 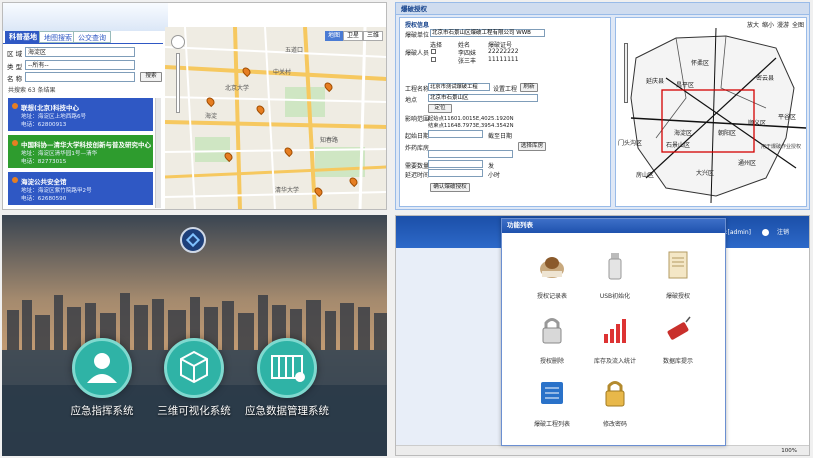 What do you see at coordinates (417, 148) in the screenshot?
I see `depot-label: 炸药库房` at bounding box center [417, 148].